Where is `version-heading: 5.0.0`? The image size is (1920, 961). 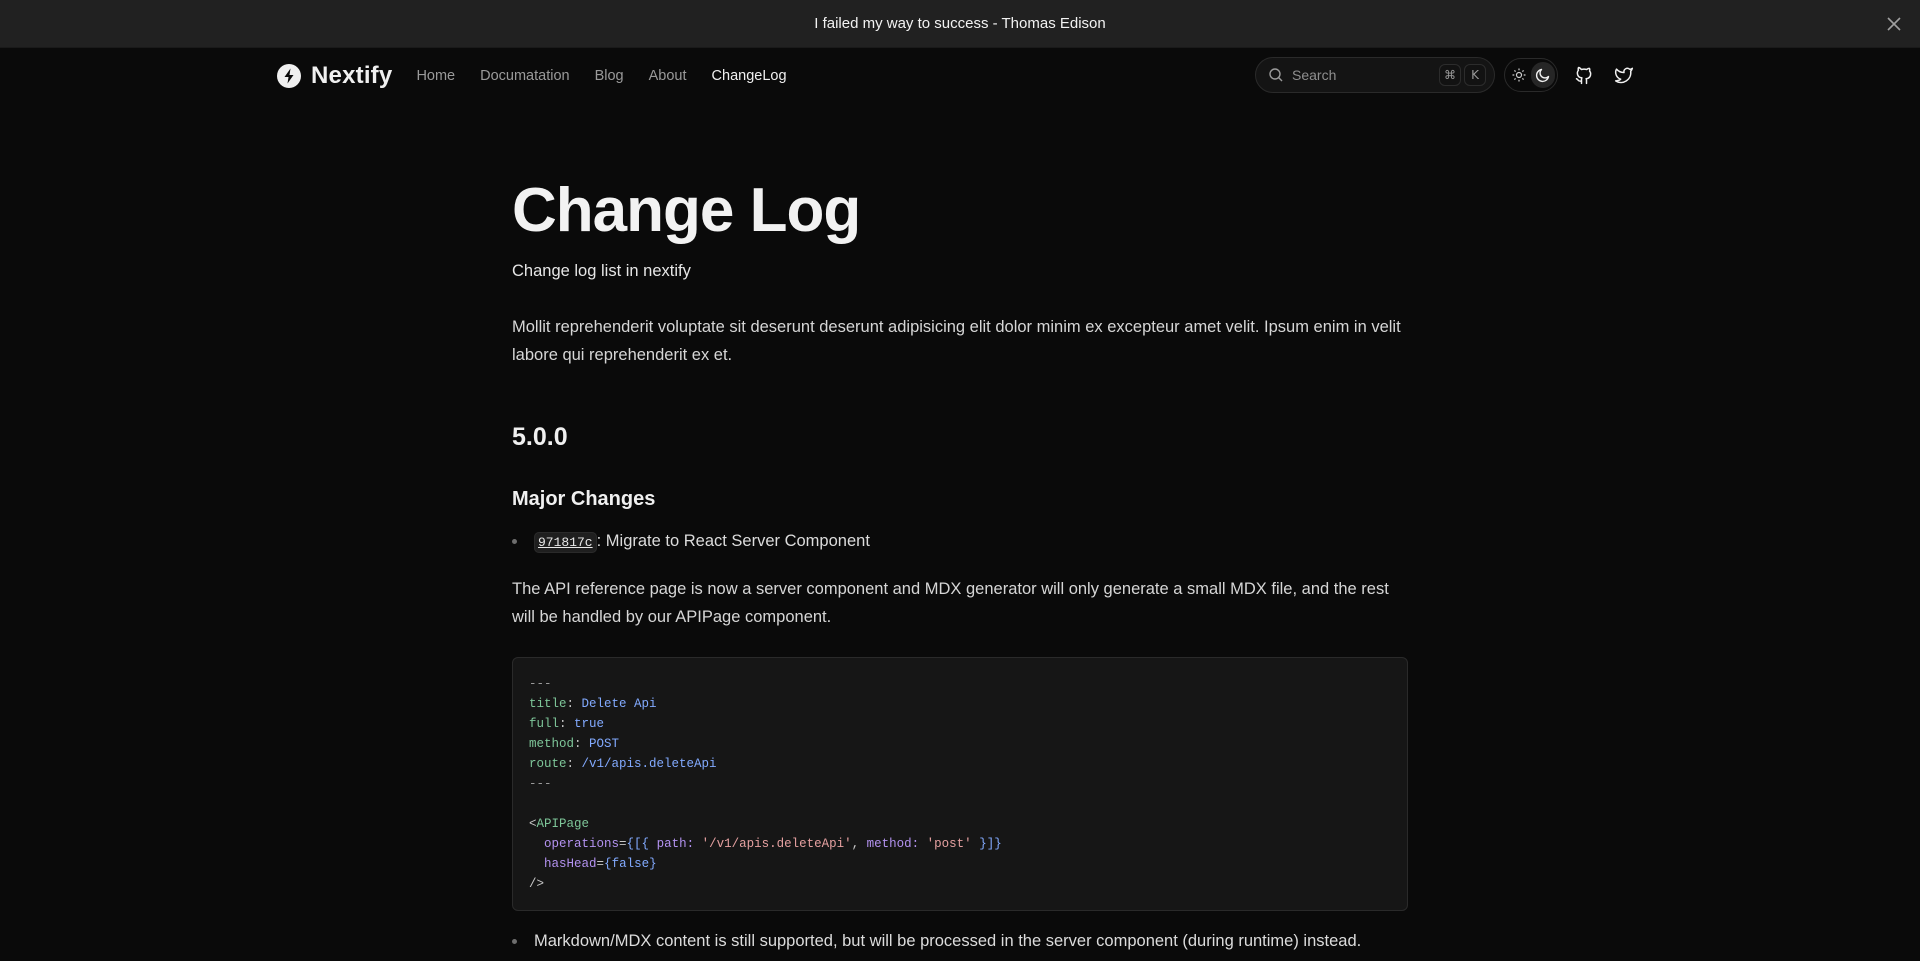 version-heading: 5.0.0 is located at coordinates (540, 437).